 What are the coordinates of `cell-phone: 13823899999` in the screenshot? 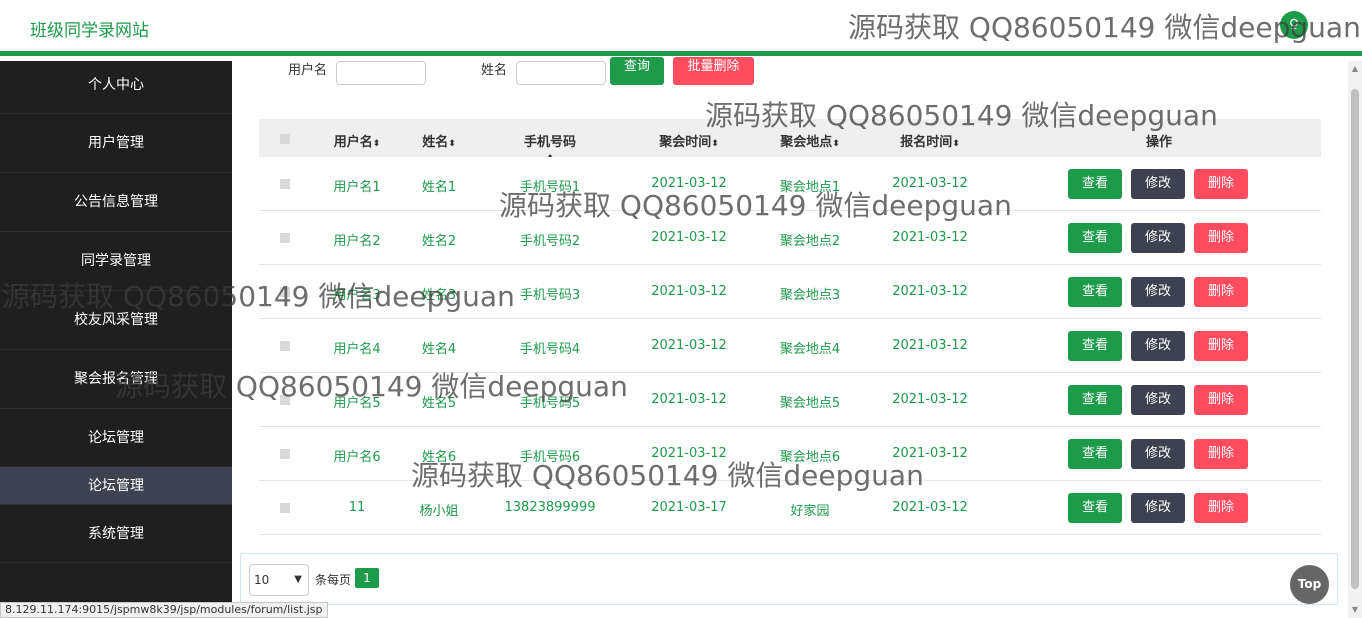 It's located at (550, 507).